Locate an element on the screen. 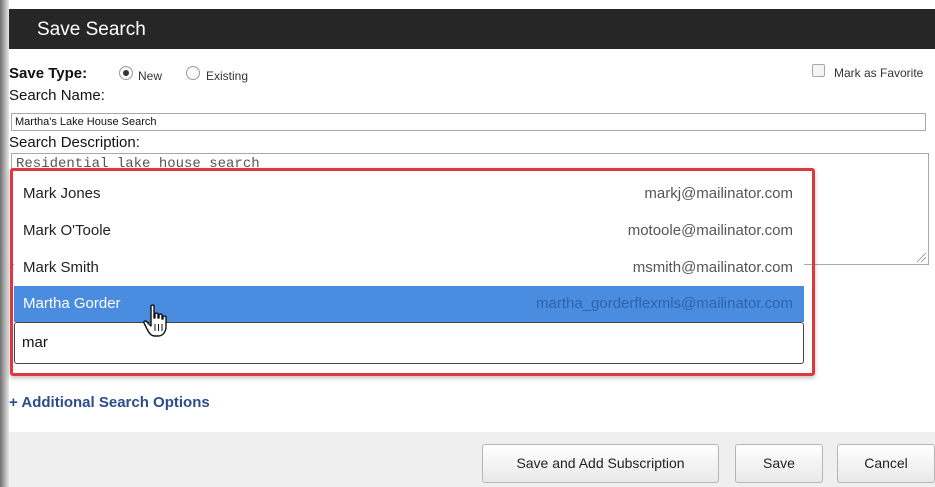  save-type-existing-label: Existing is located at coordinates (227, 76).